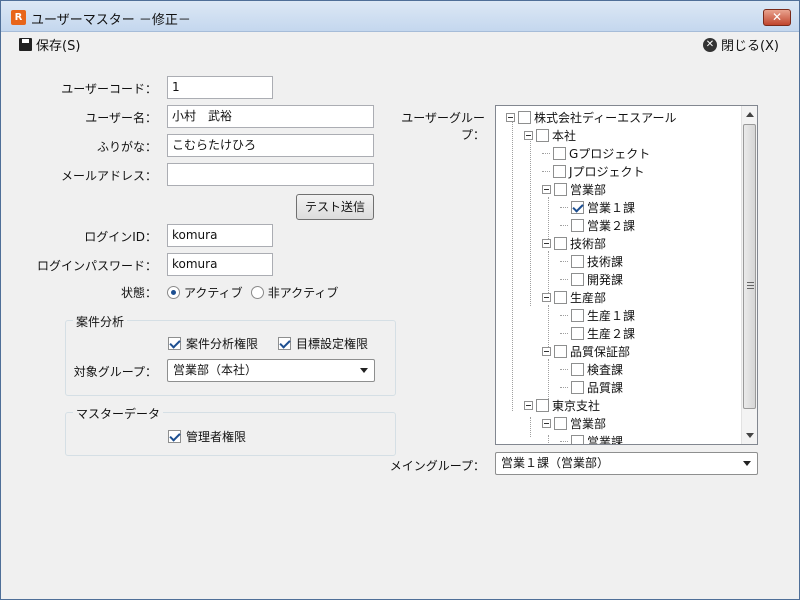 Image resolution: width=800 pixels, height=600 pixels. Describe the element at coordinates (600, 351) in the screenshot. I see `tree-node-label: 品質保証部` at that location.